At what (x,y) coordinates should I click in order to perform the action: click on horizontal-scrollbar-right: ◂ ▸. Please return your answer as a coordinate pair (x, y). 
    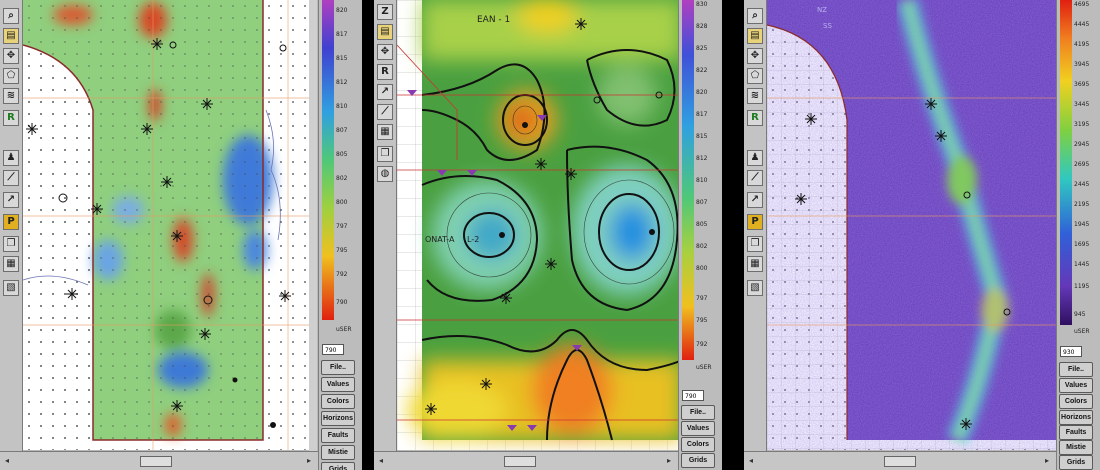
    Looking at the image, I should click on (900, 460).